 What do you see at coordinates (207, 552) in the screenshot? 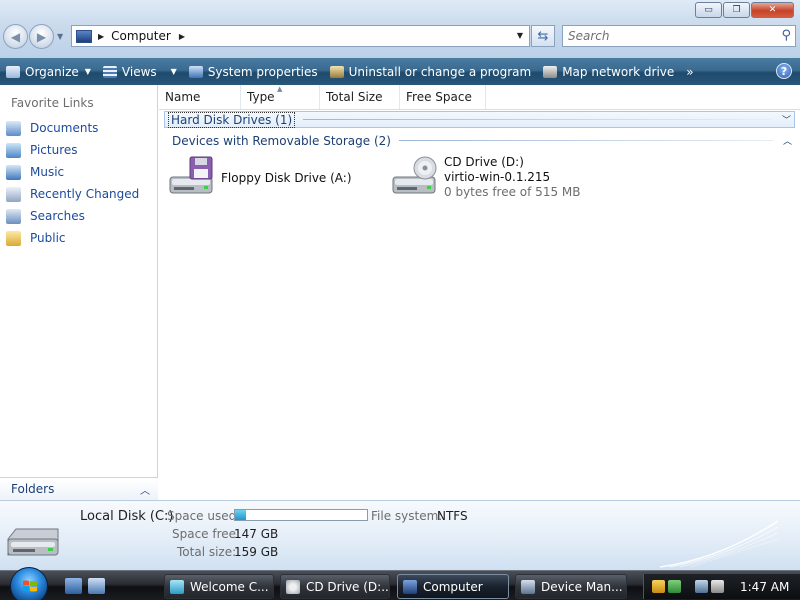
I see `total-size-label: Total size:` at bounding box center [207, 552].